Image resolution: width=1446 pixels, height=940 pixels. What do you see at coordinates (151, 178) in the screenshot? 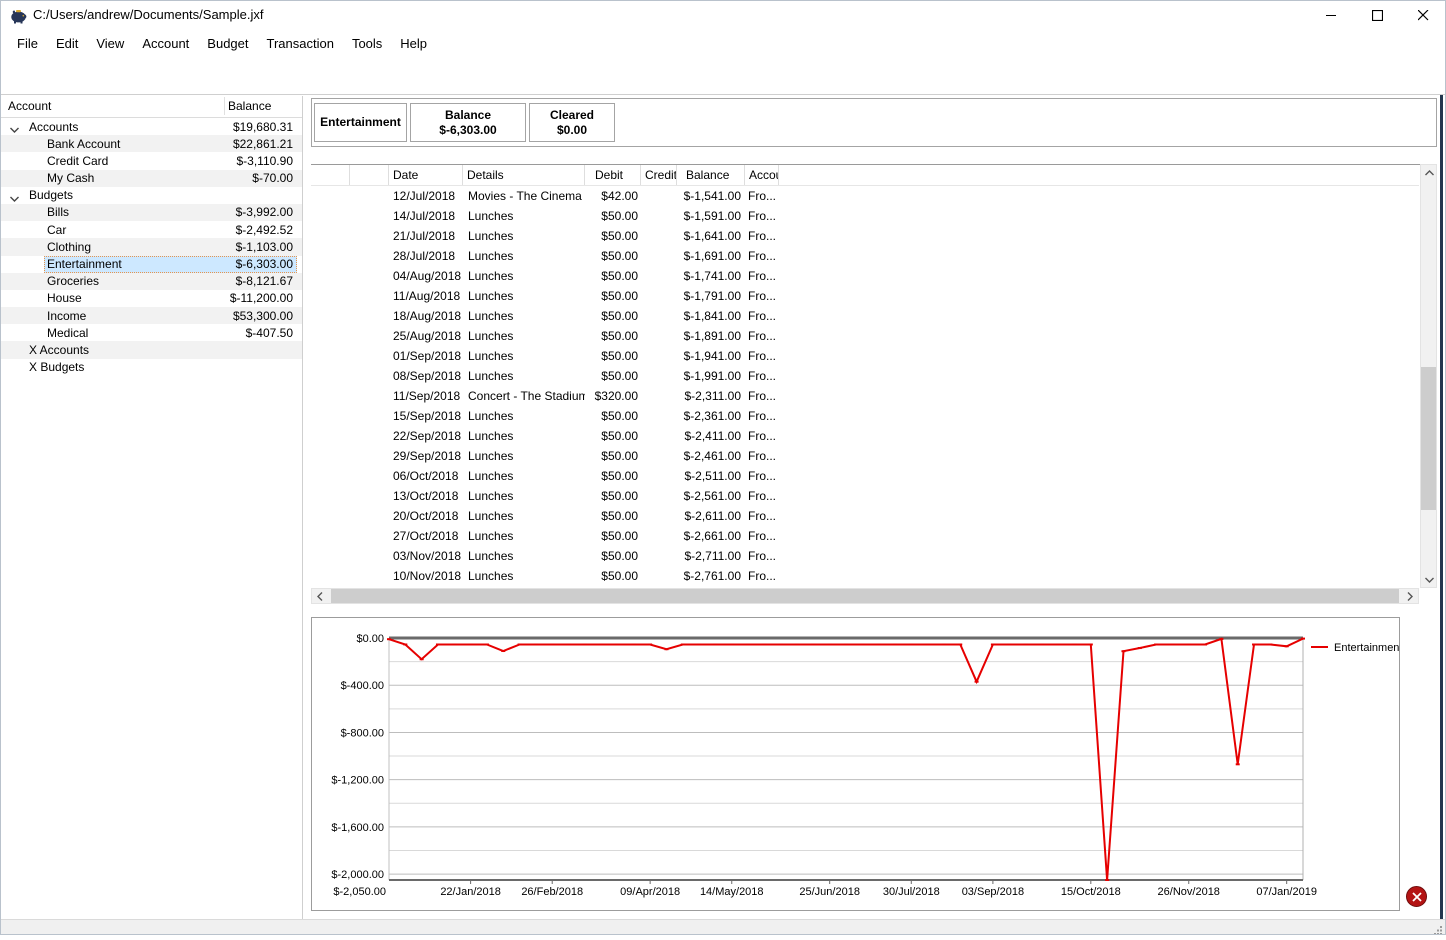
I see `sidebar-item-my-cash: My Cash $-70.00` at bounding box center [151, 178].